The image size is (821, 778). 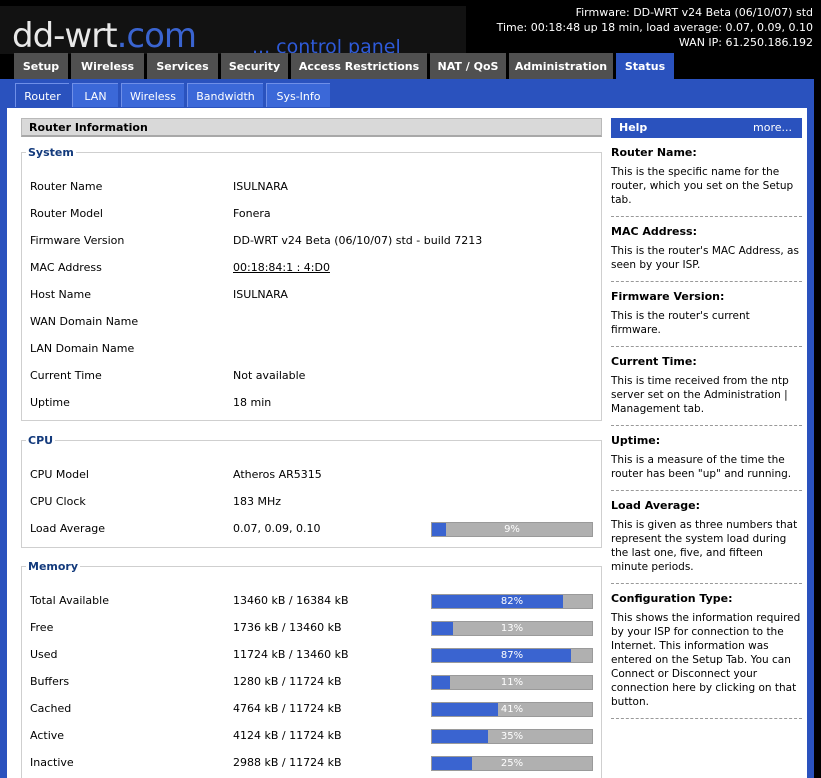 I want to click on mac-address-link: 00:18:84:1 : 4:D0, so click(x=281, y=268).